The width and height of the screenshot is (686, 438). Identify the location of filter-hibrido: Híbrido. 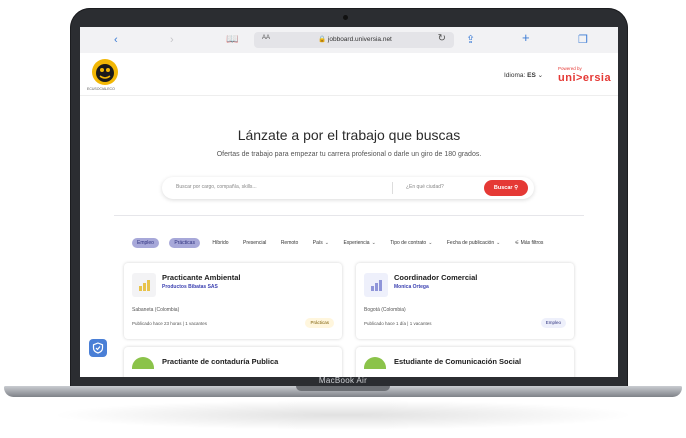
(220, 243).